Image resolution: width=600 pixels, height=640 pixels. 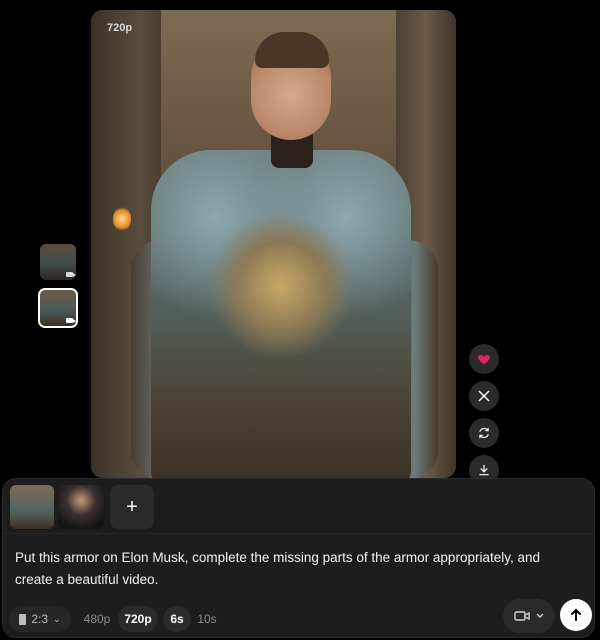 I want to click on aspect-ratio-value: 2:3, so click(x=40, y=619).